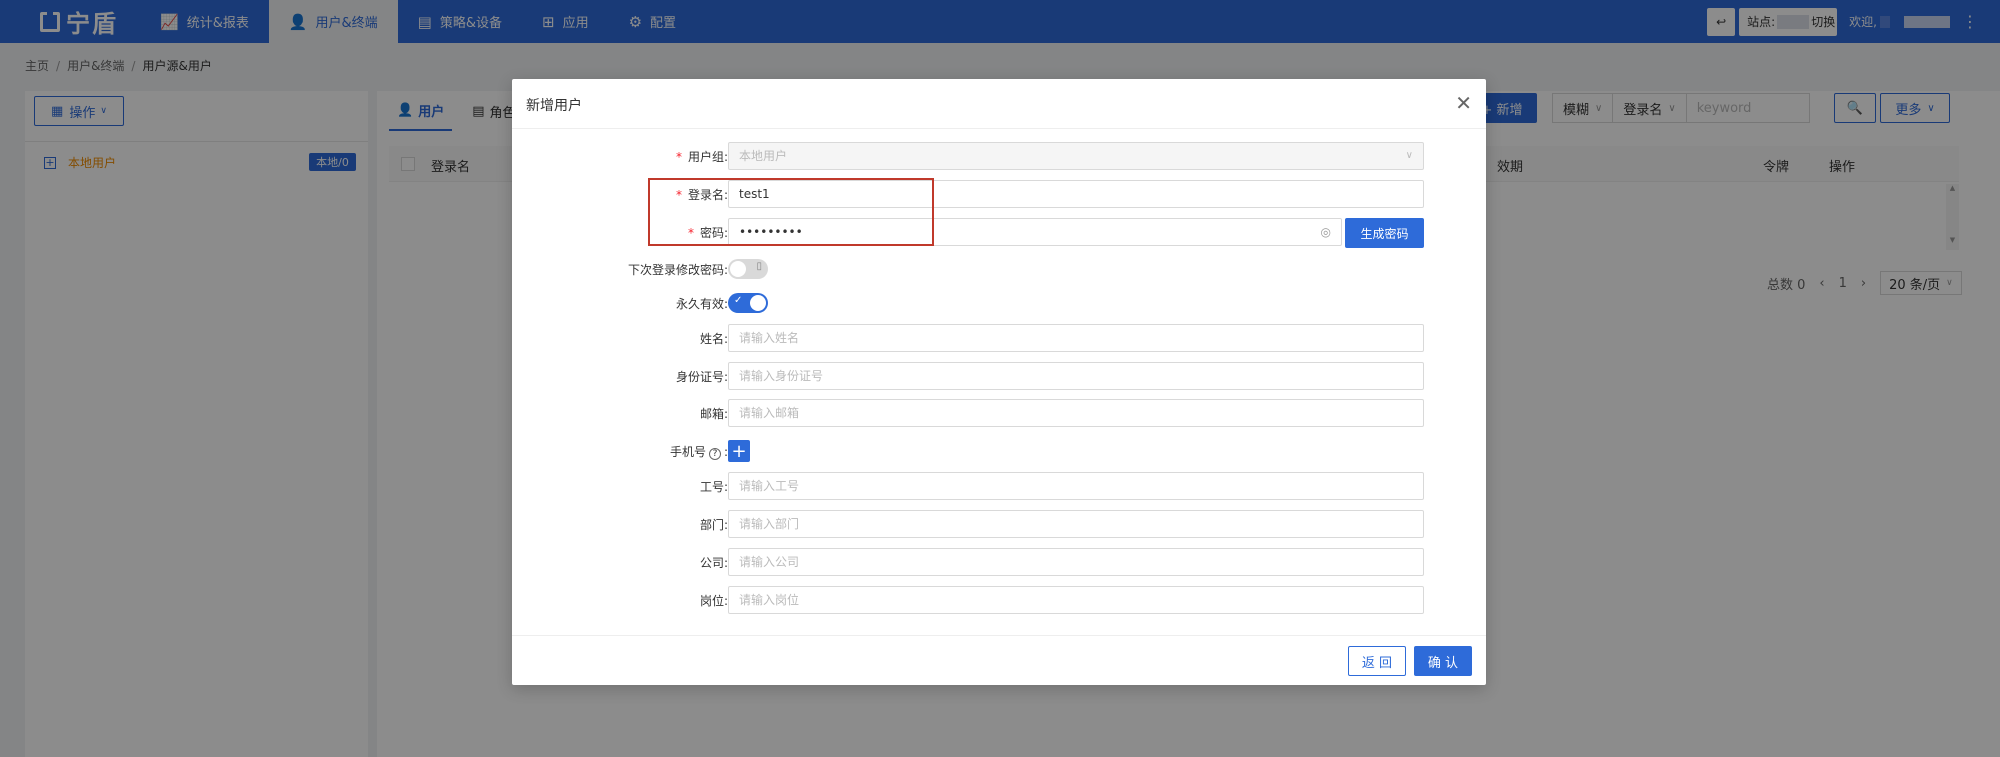 The image size is (2000, 757). I want to click on position-label: 岗位:, so click(713, 601).